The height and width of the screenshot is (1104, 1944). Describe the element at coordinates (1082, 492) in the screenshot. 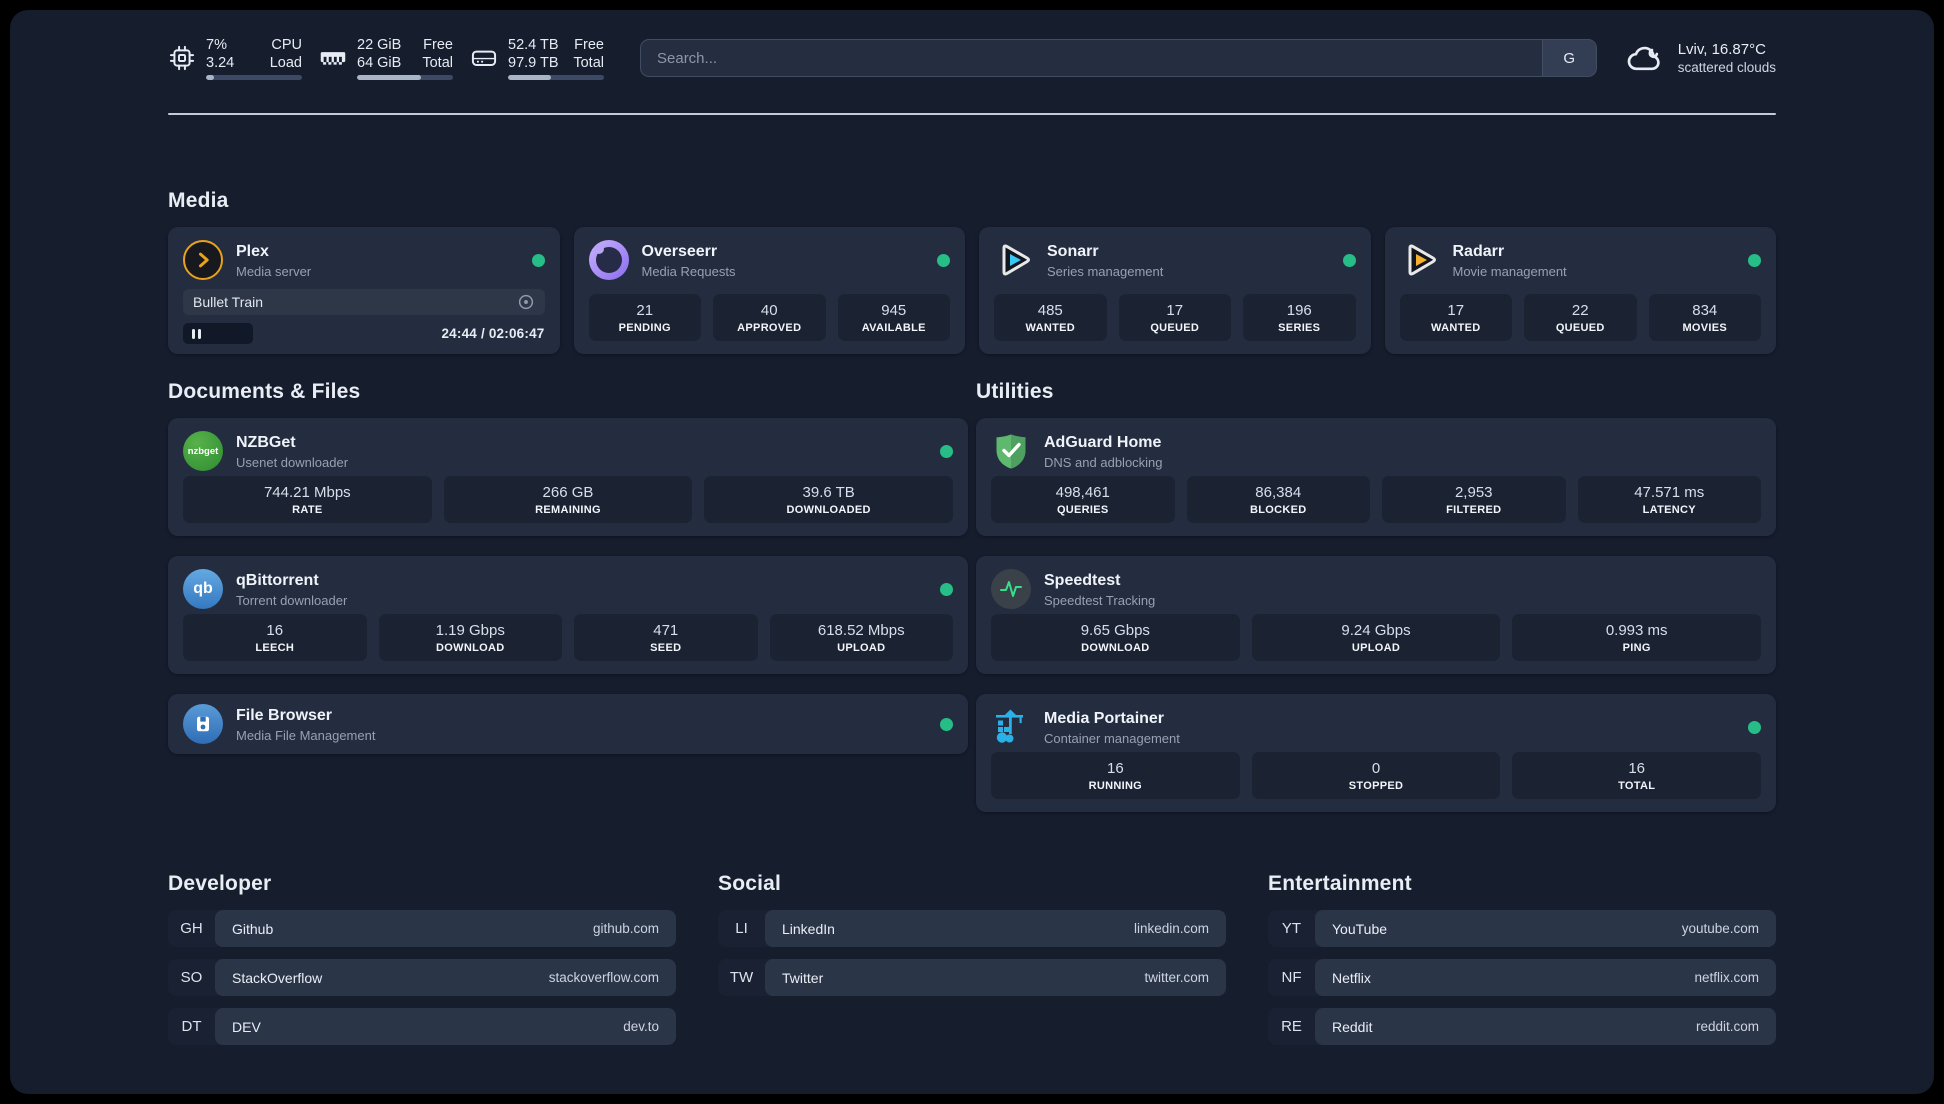

I see `stat-value: 498,461` at that location.